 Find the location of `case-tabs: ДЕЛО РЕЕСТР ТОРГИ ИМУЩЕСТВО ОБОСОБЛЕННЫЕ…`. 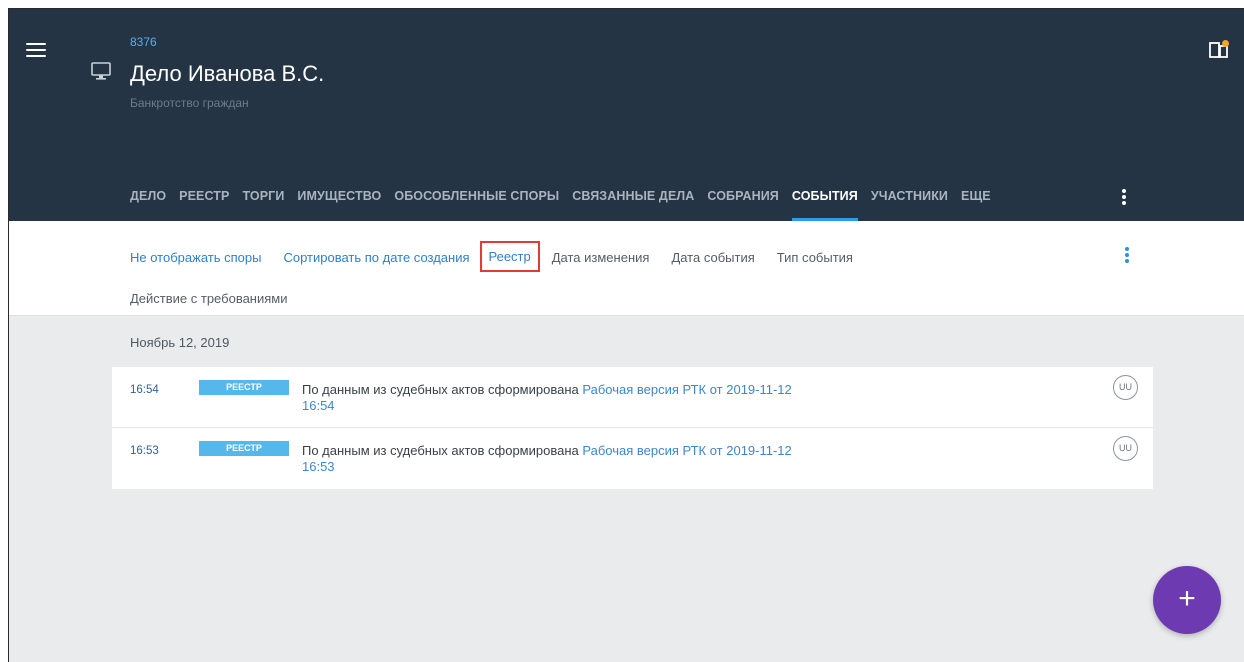

case-tabs: ДЕЛО РЕЕСТР ТОРГИ ИМУЩЕСТВО ОБОСОБЛЕННЫЕ… is located at coordinates (567, 201).